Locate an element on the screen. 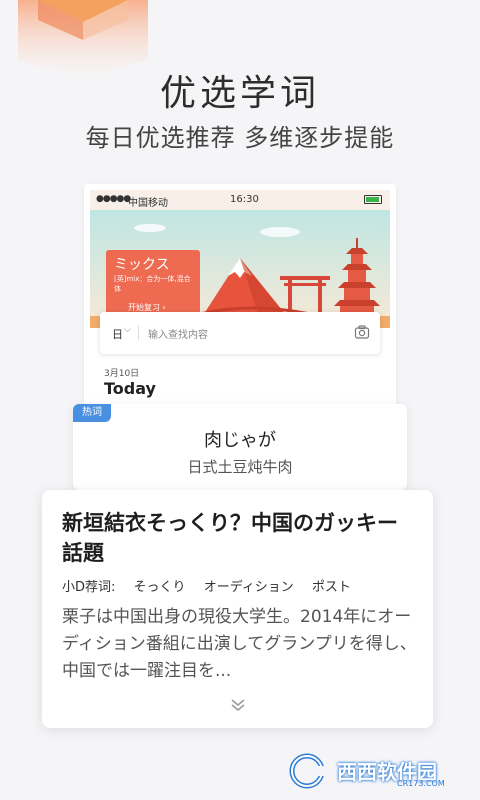 Image resolution: width=480 pixels, height=800 pixels. recommended-word: そっくり is located at coordinates (160, 587).